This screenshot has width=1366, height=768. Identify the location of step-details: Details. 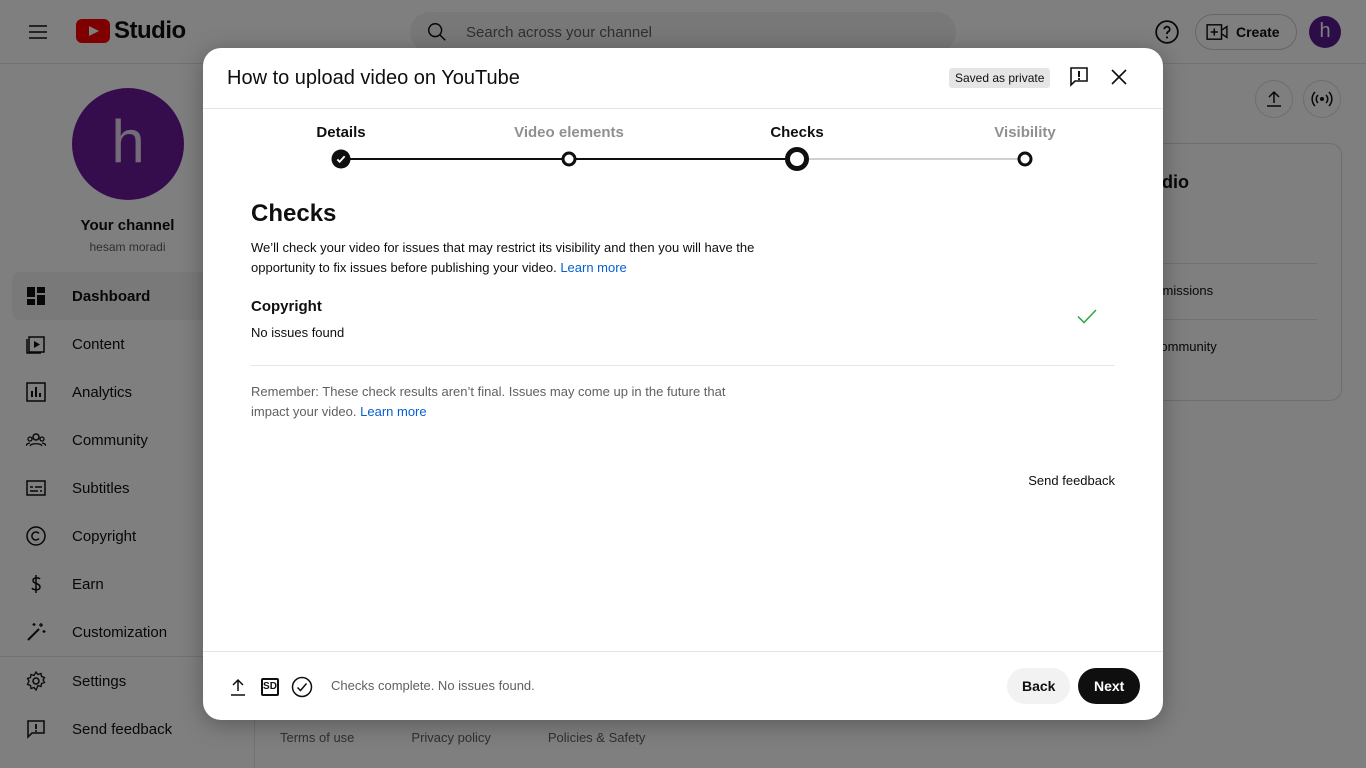
(340, 132).